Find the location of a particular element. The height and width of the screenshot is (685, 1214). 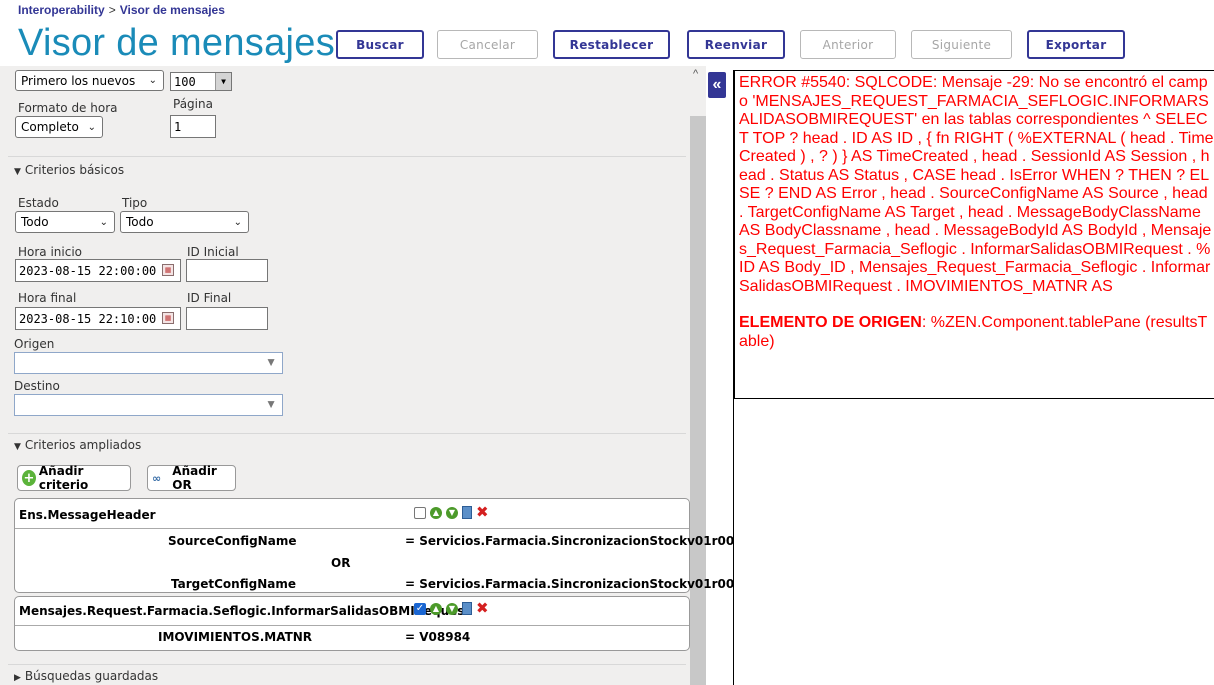

basic-criteria-title: Criterios básicos is located at coordinates (74, 170).